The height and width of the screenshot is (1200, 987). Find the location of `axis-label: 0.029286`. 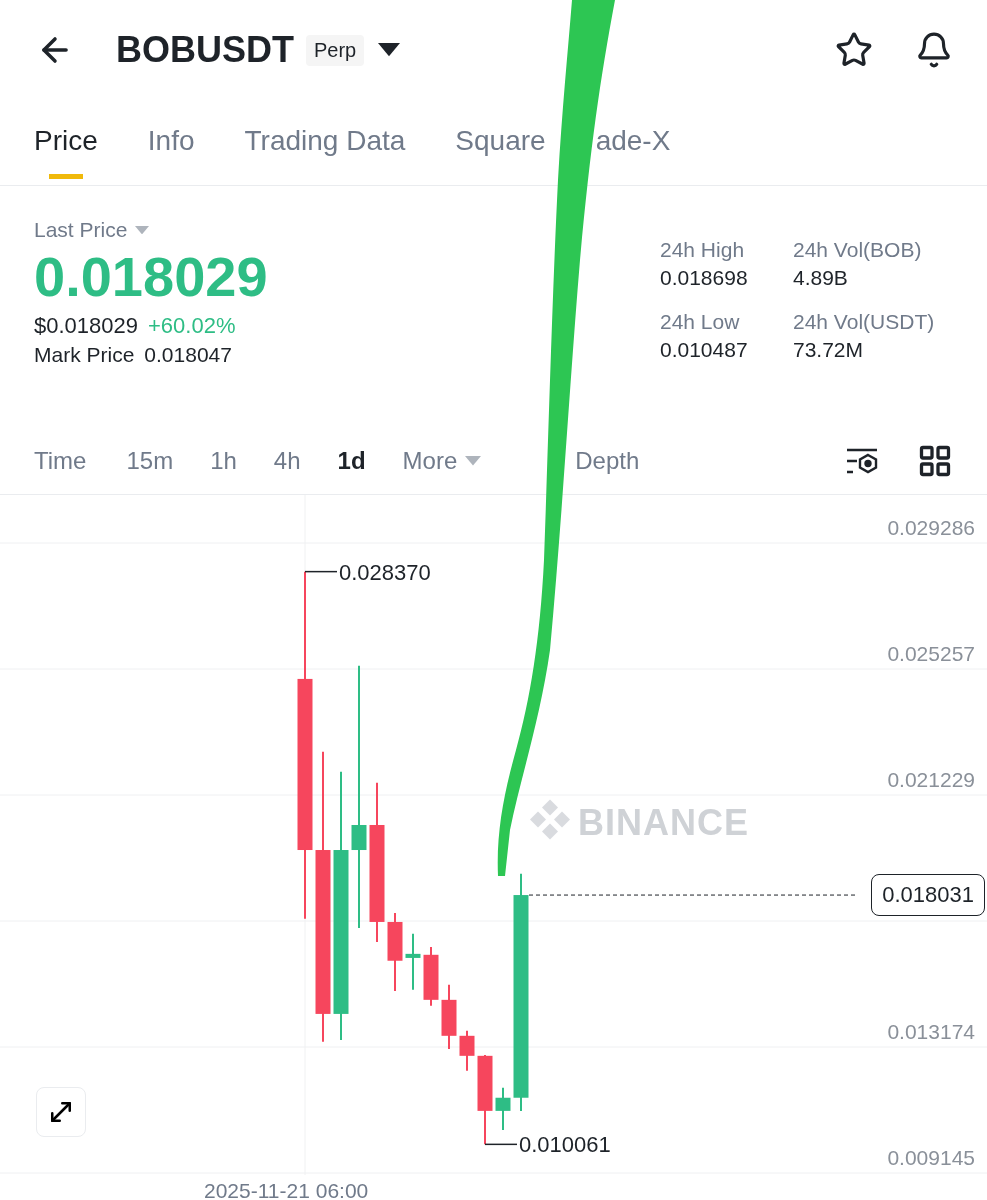

axis-label: 0.029286 is located at coordinates (931, 527).